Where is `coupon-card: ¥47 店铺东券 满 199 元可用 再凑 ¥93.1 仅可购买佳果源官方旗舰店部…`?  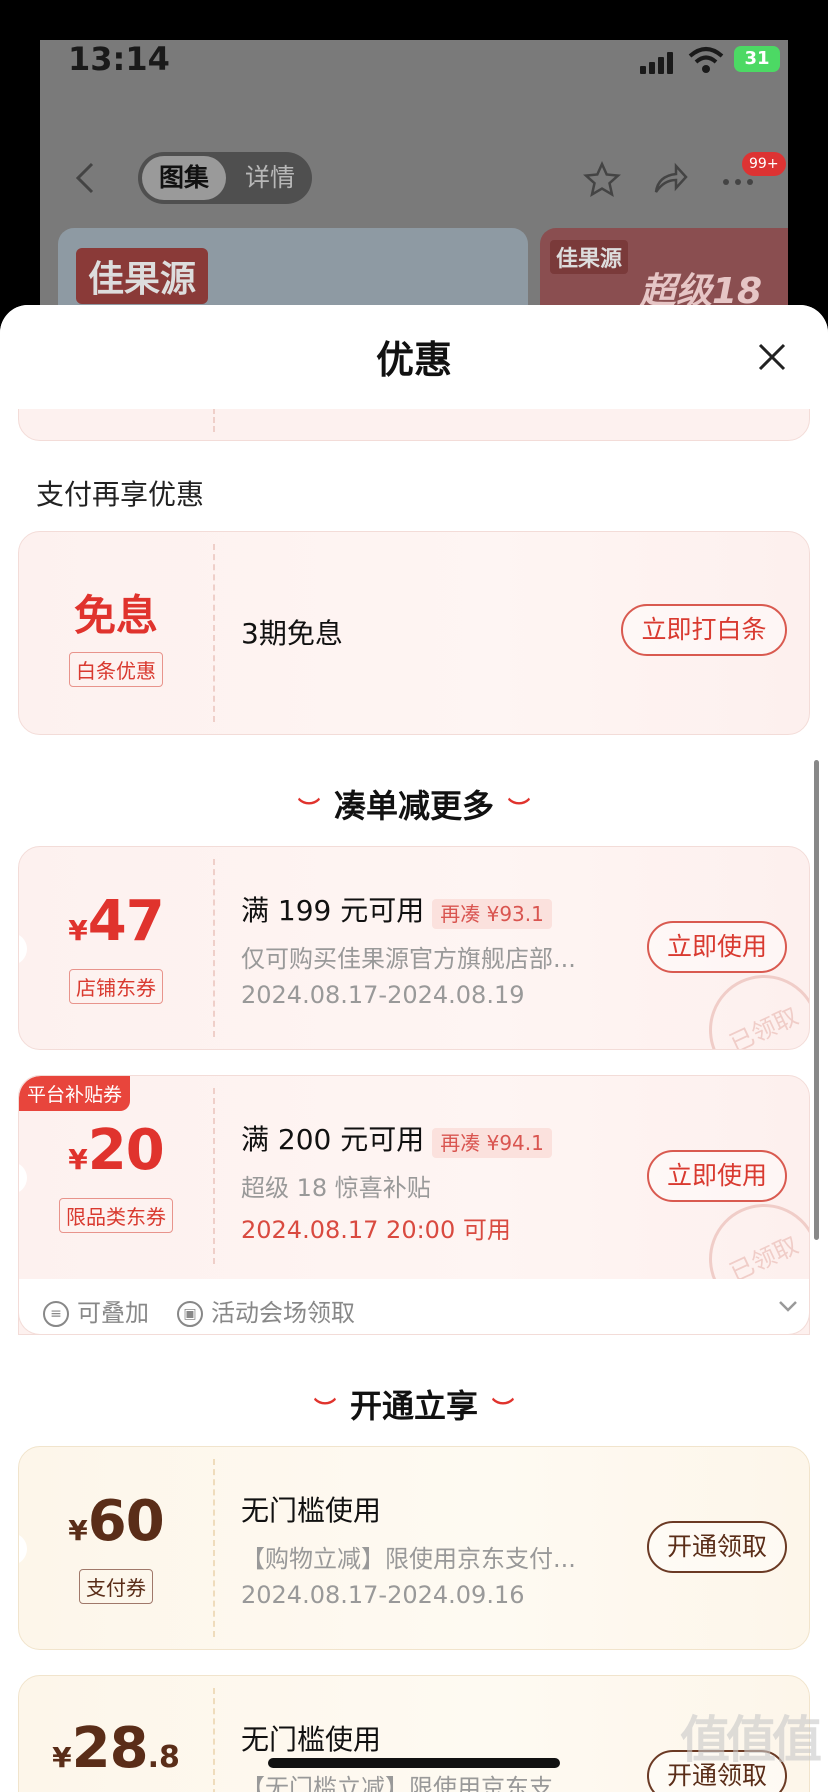 coupon-card: ¥47 店铺东券 满 199 元可用 再凑 ¥93.1 仅可购买佳果源官方旗舰店部… is located at coordinates (414, 948).